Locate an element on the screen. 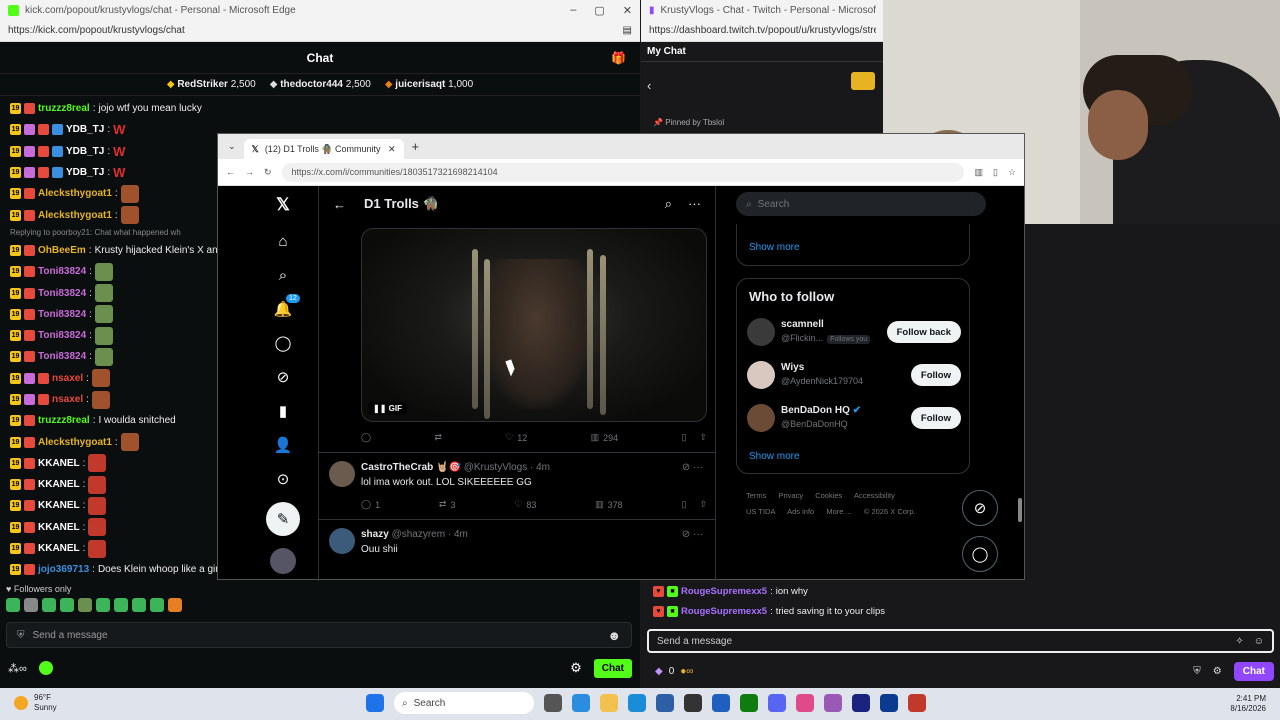 The width and height of the screenshot is (1280, 720). tweet: shazy @shazyrem · 4m ⊘ ··· Ouu shii is located at coordinates (517, 550).